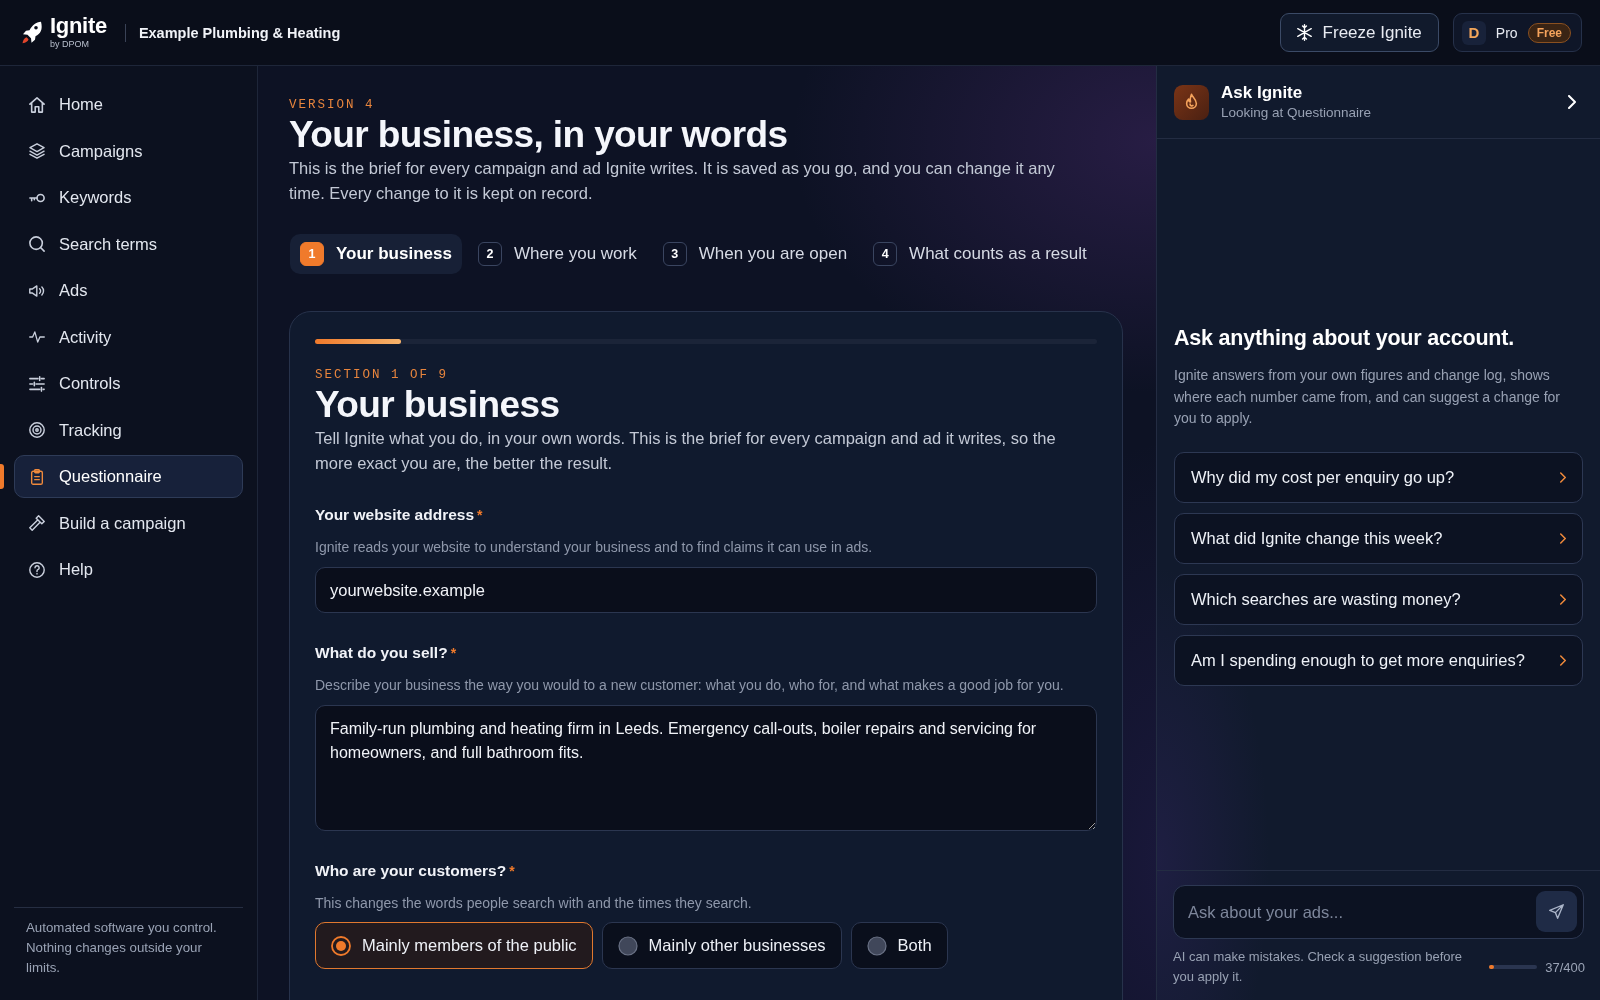  What do you see at coordinates (128, 197) in the screenshot?
I see `nav-item: Keywords` at bounding box center [128, 197].